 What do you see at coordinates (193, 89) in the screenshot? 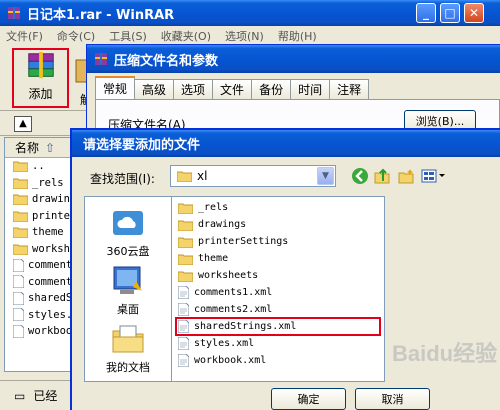
I see `tab-options: 选项` at bounding box center [193, 89].